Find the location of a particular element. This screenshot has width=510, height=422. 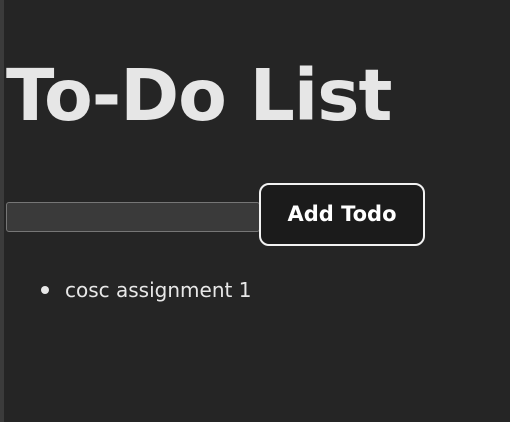

add-todo-button: Add Todo is located at coordinates (342, 214).